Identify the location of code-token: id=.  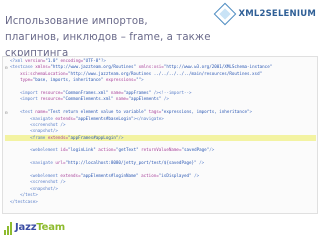
(64, 150).